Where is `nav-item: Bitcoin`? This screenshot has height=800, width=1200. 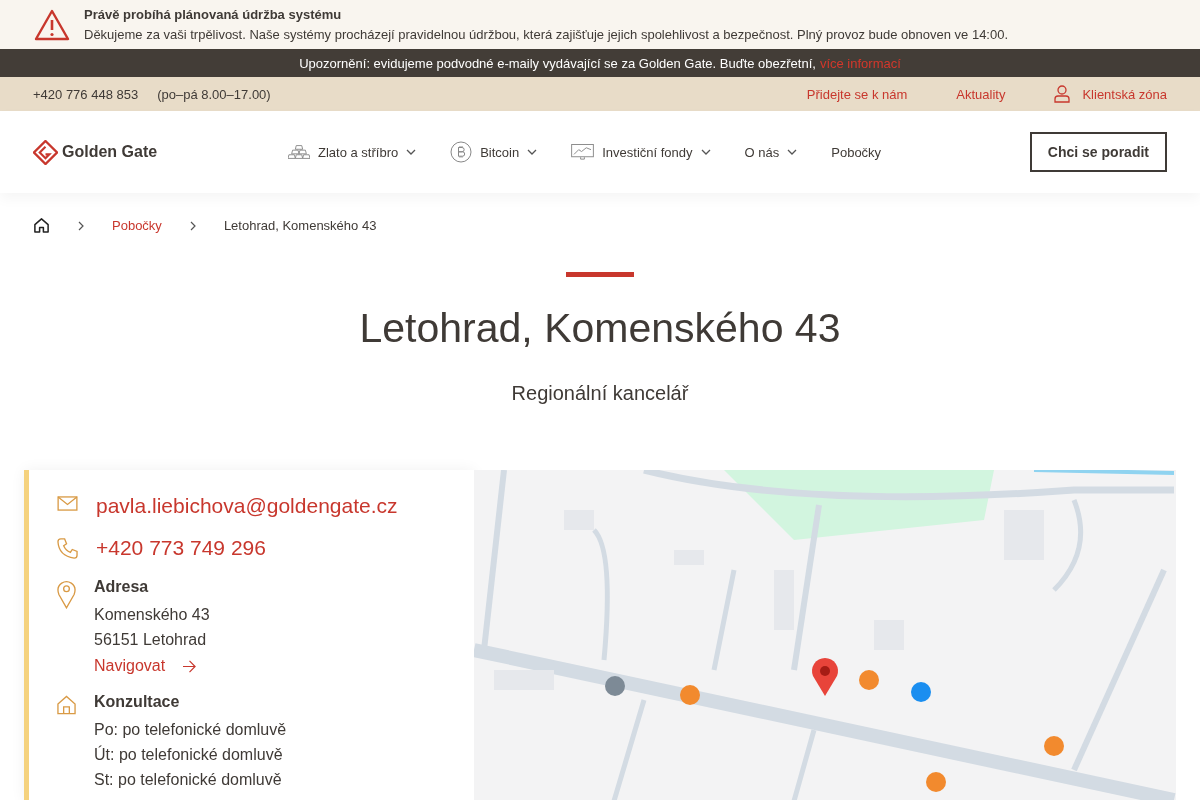 nav-item: Bitcoin is located at coordinates (494, 152).